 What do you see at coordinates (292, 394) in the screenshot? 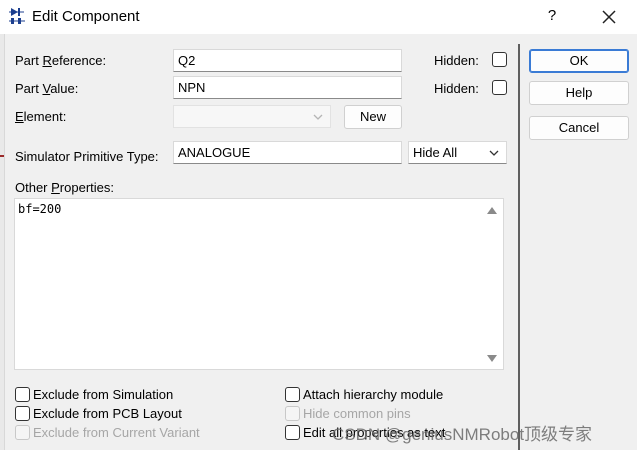
I see `attach-hierarchy-checkbox` at bounding box center [292, 394].